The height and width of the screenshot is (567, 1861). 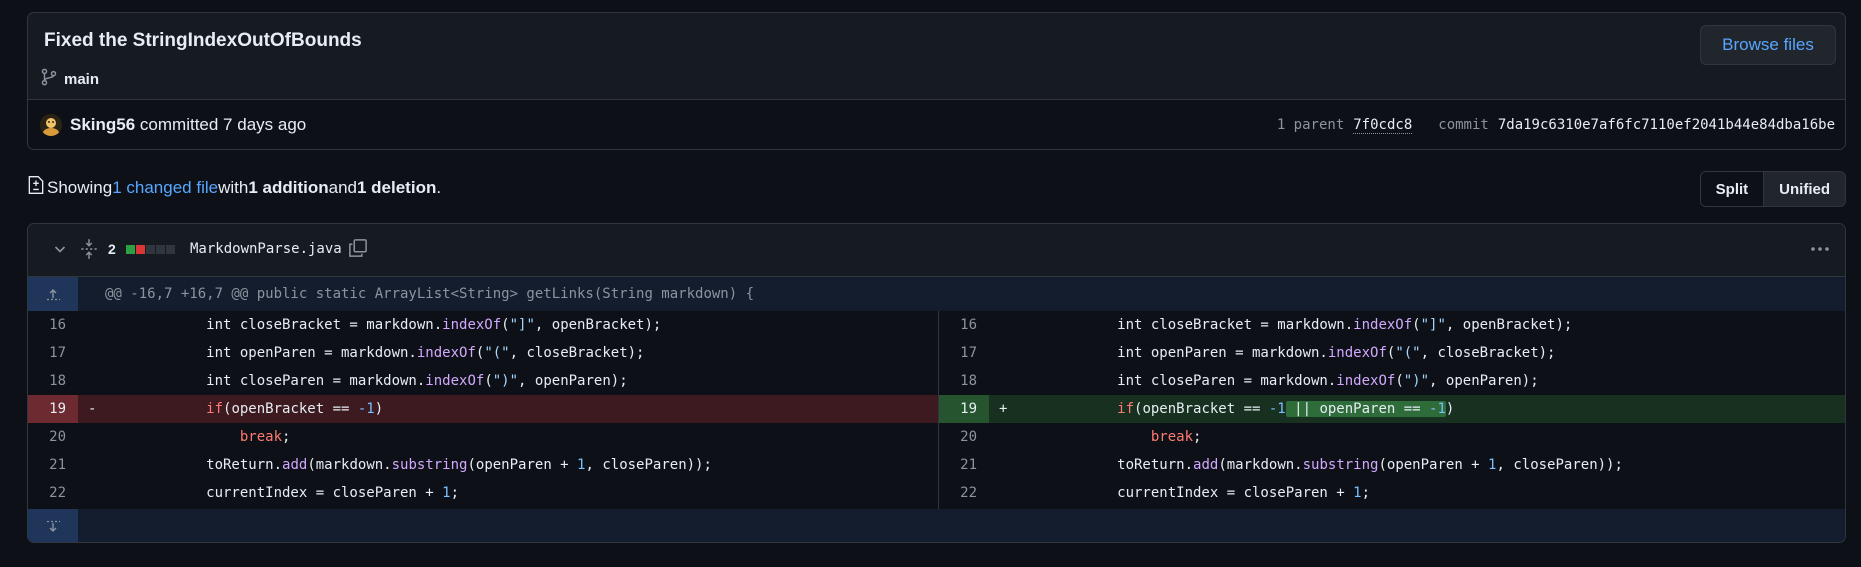 What do you see at coordinates (1666, 125) in the screenshot?
I see `commit-sha: 7da19c6310e7af6fc7110ef2041b44e84dba16be` at bounding box center [1666, 125].